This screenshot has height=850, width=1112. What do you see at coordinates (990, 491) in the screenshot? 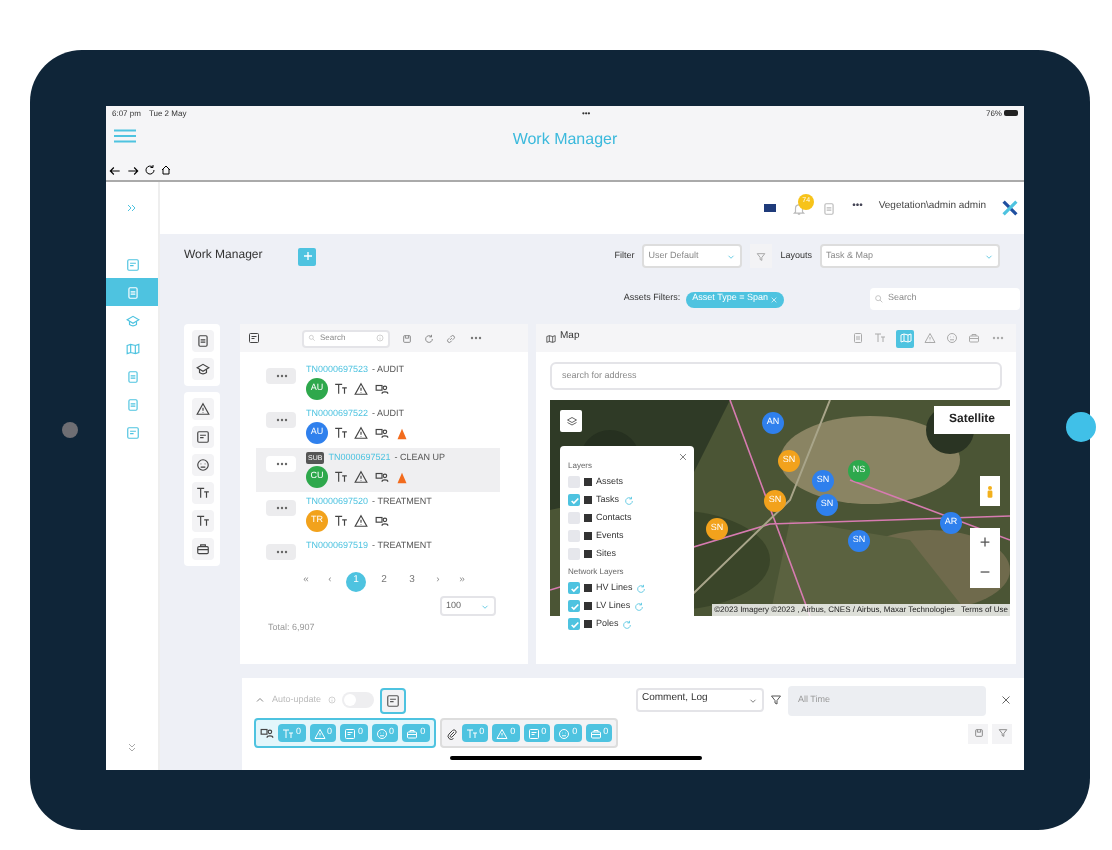
I see `street-view-icon` at bounding box center [990, 491].